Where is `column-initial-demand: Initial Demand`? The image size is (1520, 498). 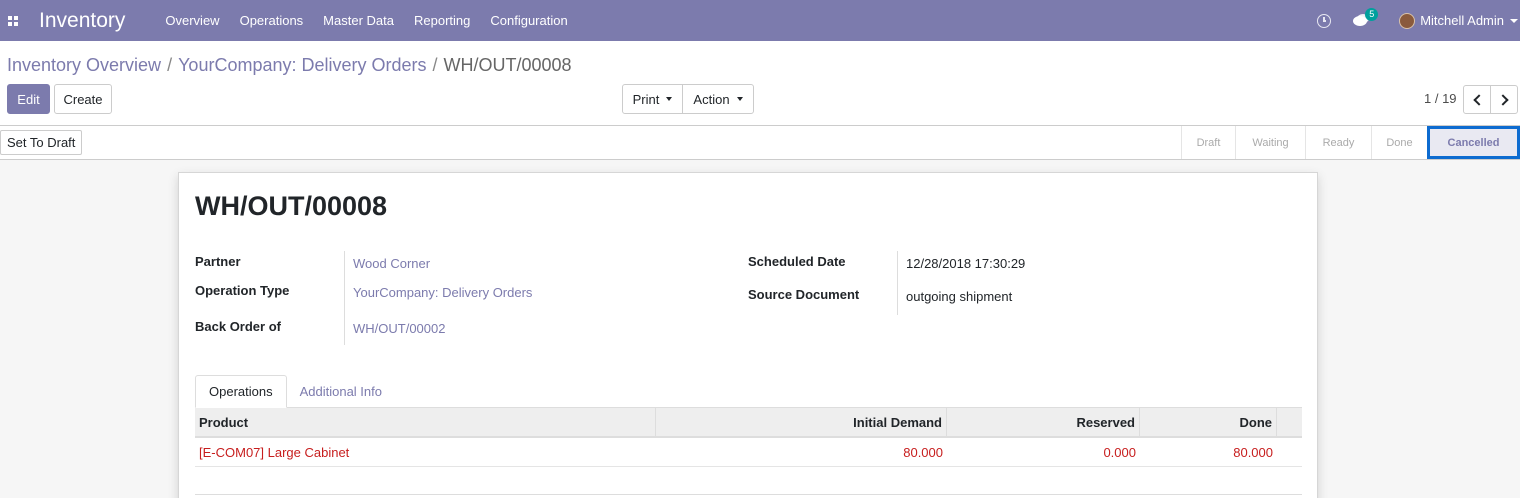
column-initial-demand: Initial Demand is located at coordinates (801, 422).